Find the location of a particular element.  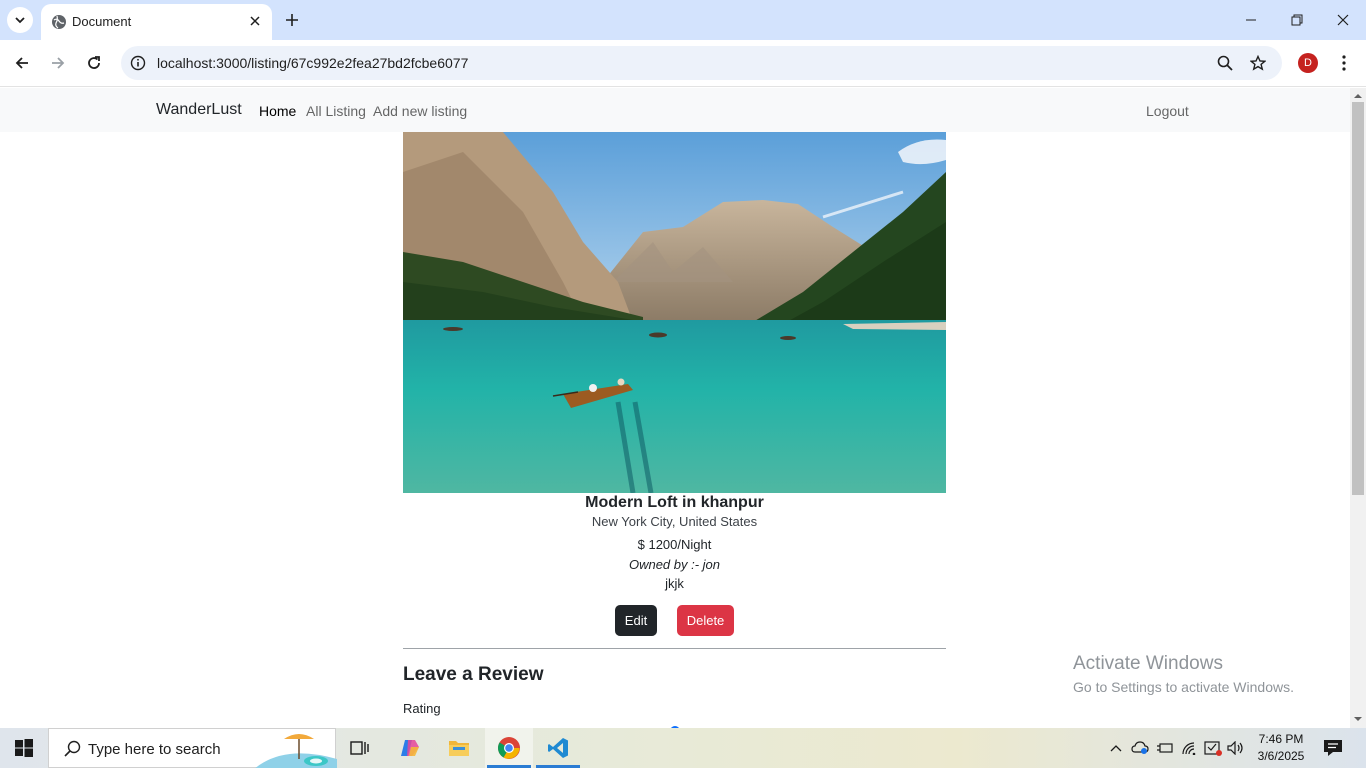

wifi-icon is located at coordinates (1190, 748).